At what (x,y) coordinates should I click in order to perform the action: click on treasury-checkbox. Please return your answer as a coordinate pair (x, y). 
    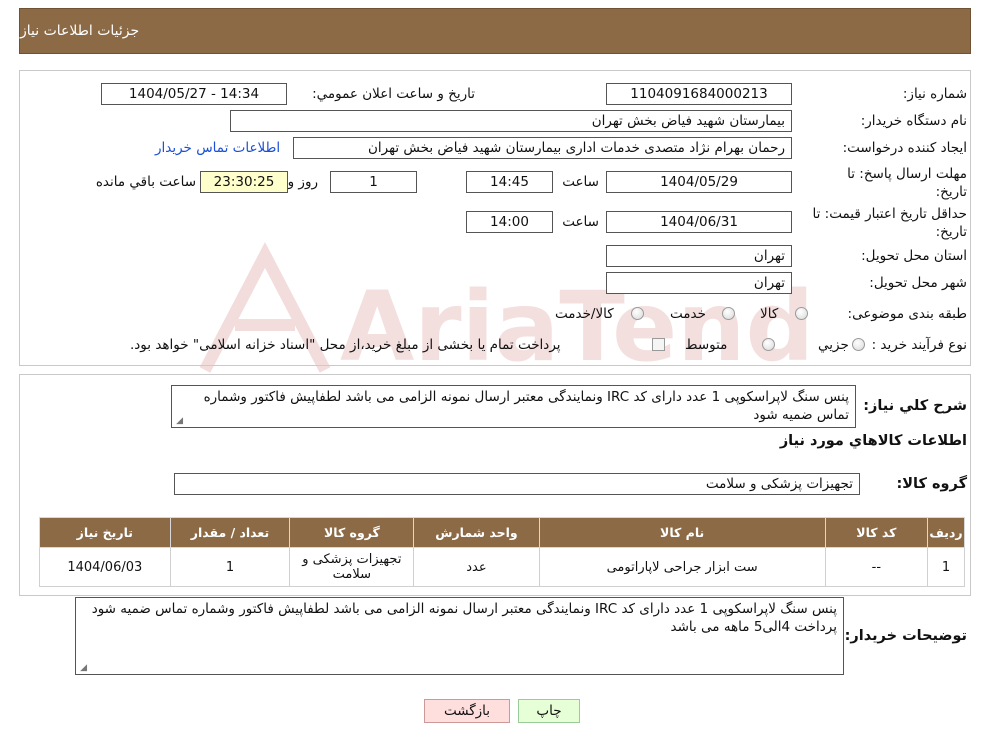
    Looking at the image, I should click on (658, 344).